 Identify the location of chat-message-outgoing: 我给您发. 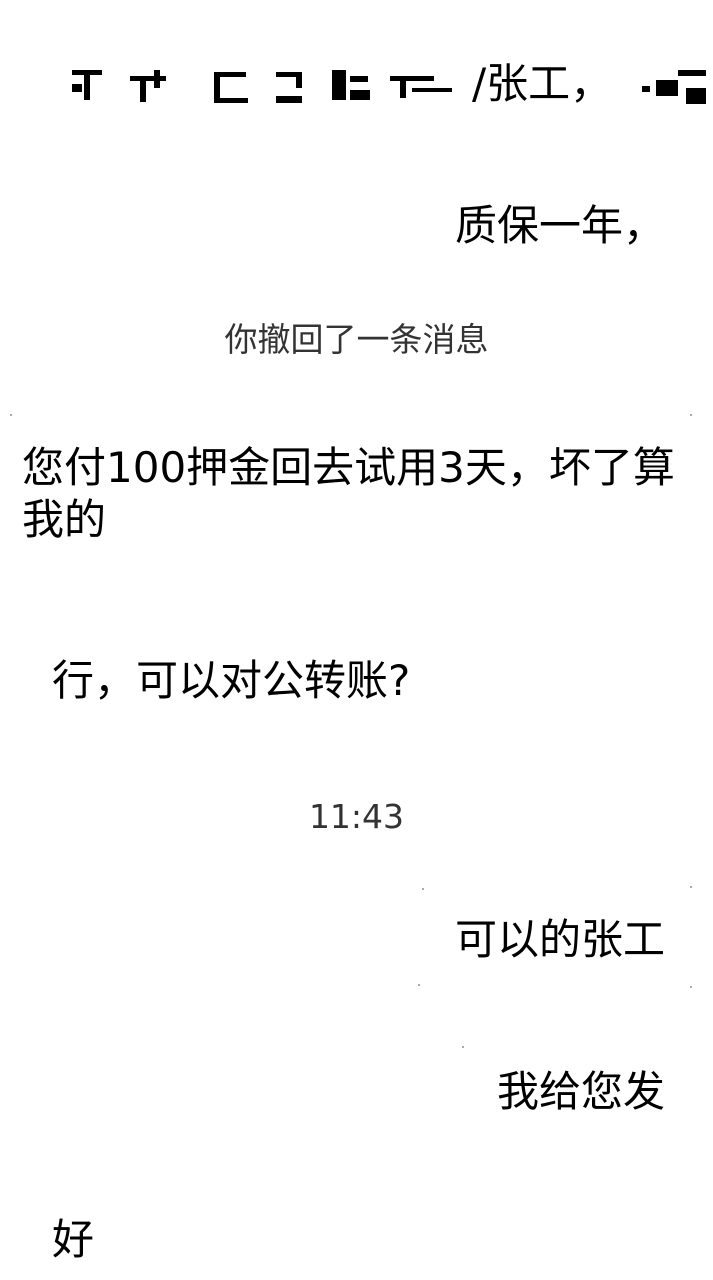
(580, 1091).